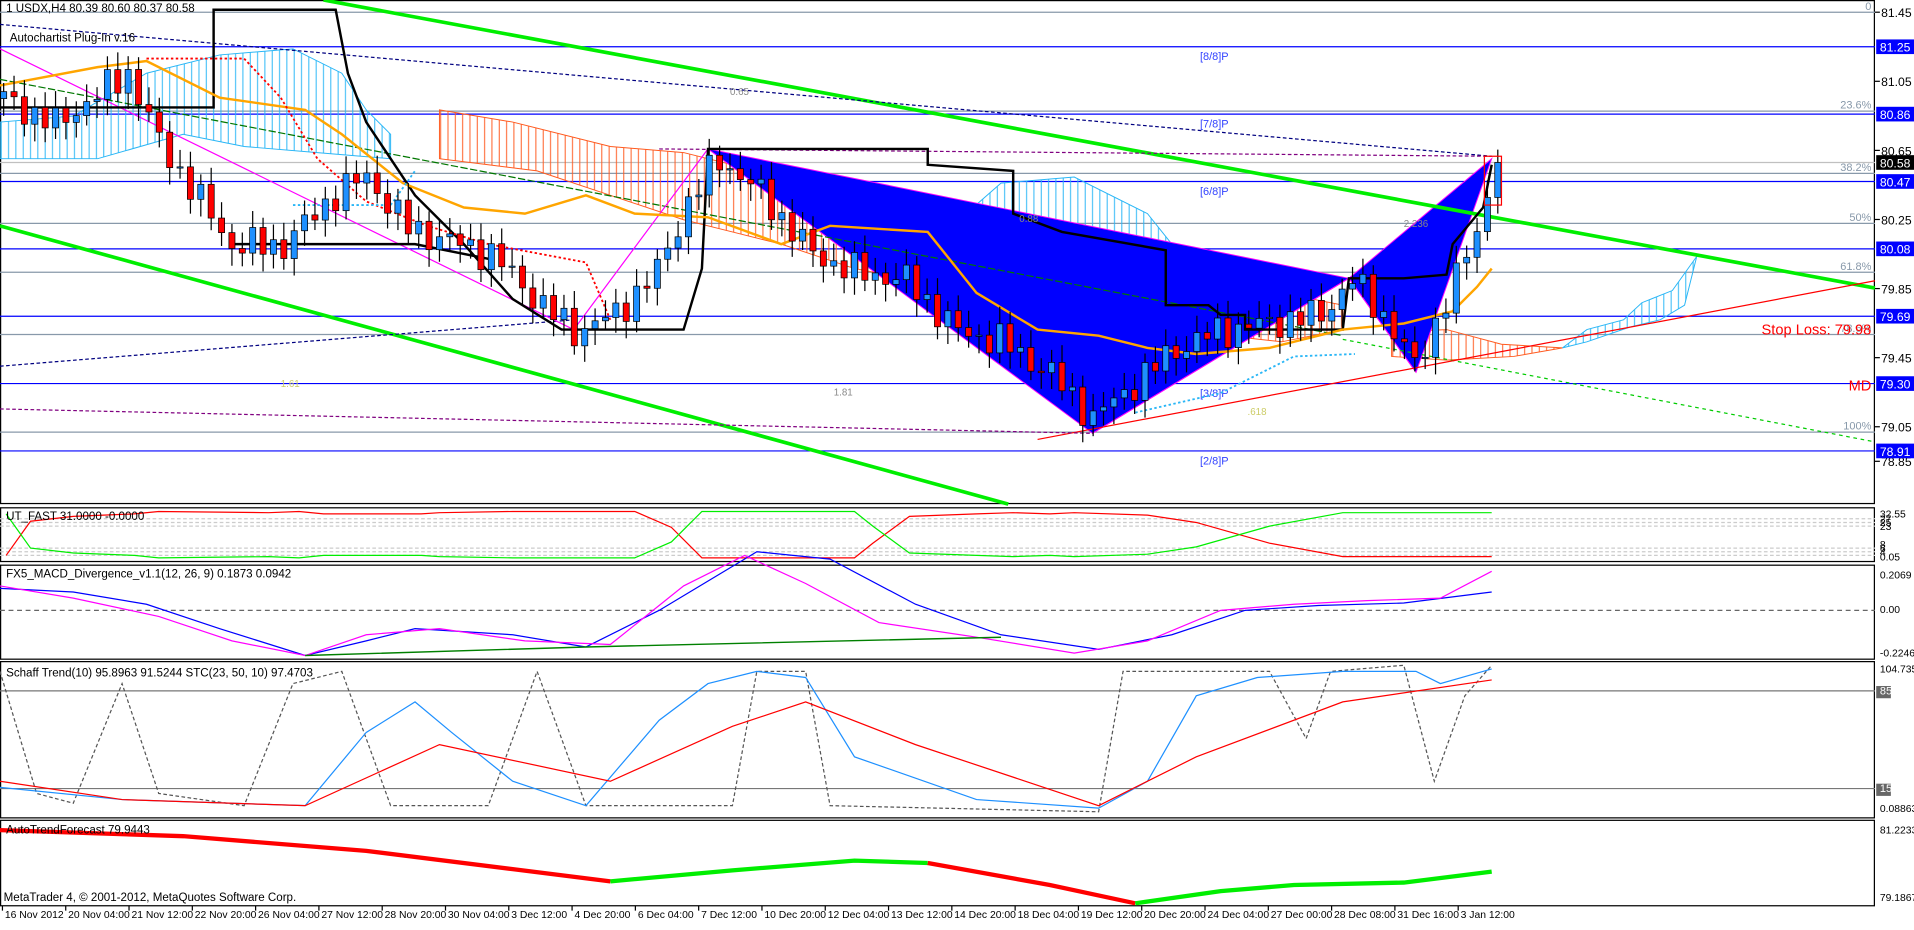 Image resolution: width=1914 pixels, height=930 pixels. Describe the element at coordinates (653, 646) in the screenshot. I see `macd-divergence-green-line` at that location.